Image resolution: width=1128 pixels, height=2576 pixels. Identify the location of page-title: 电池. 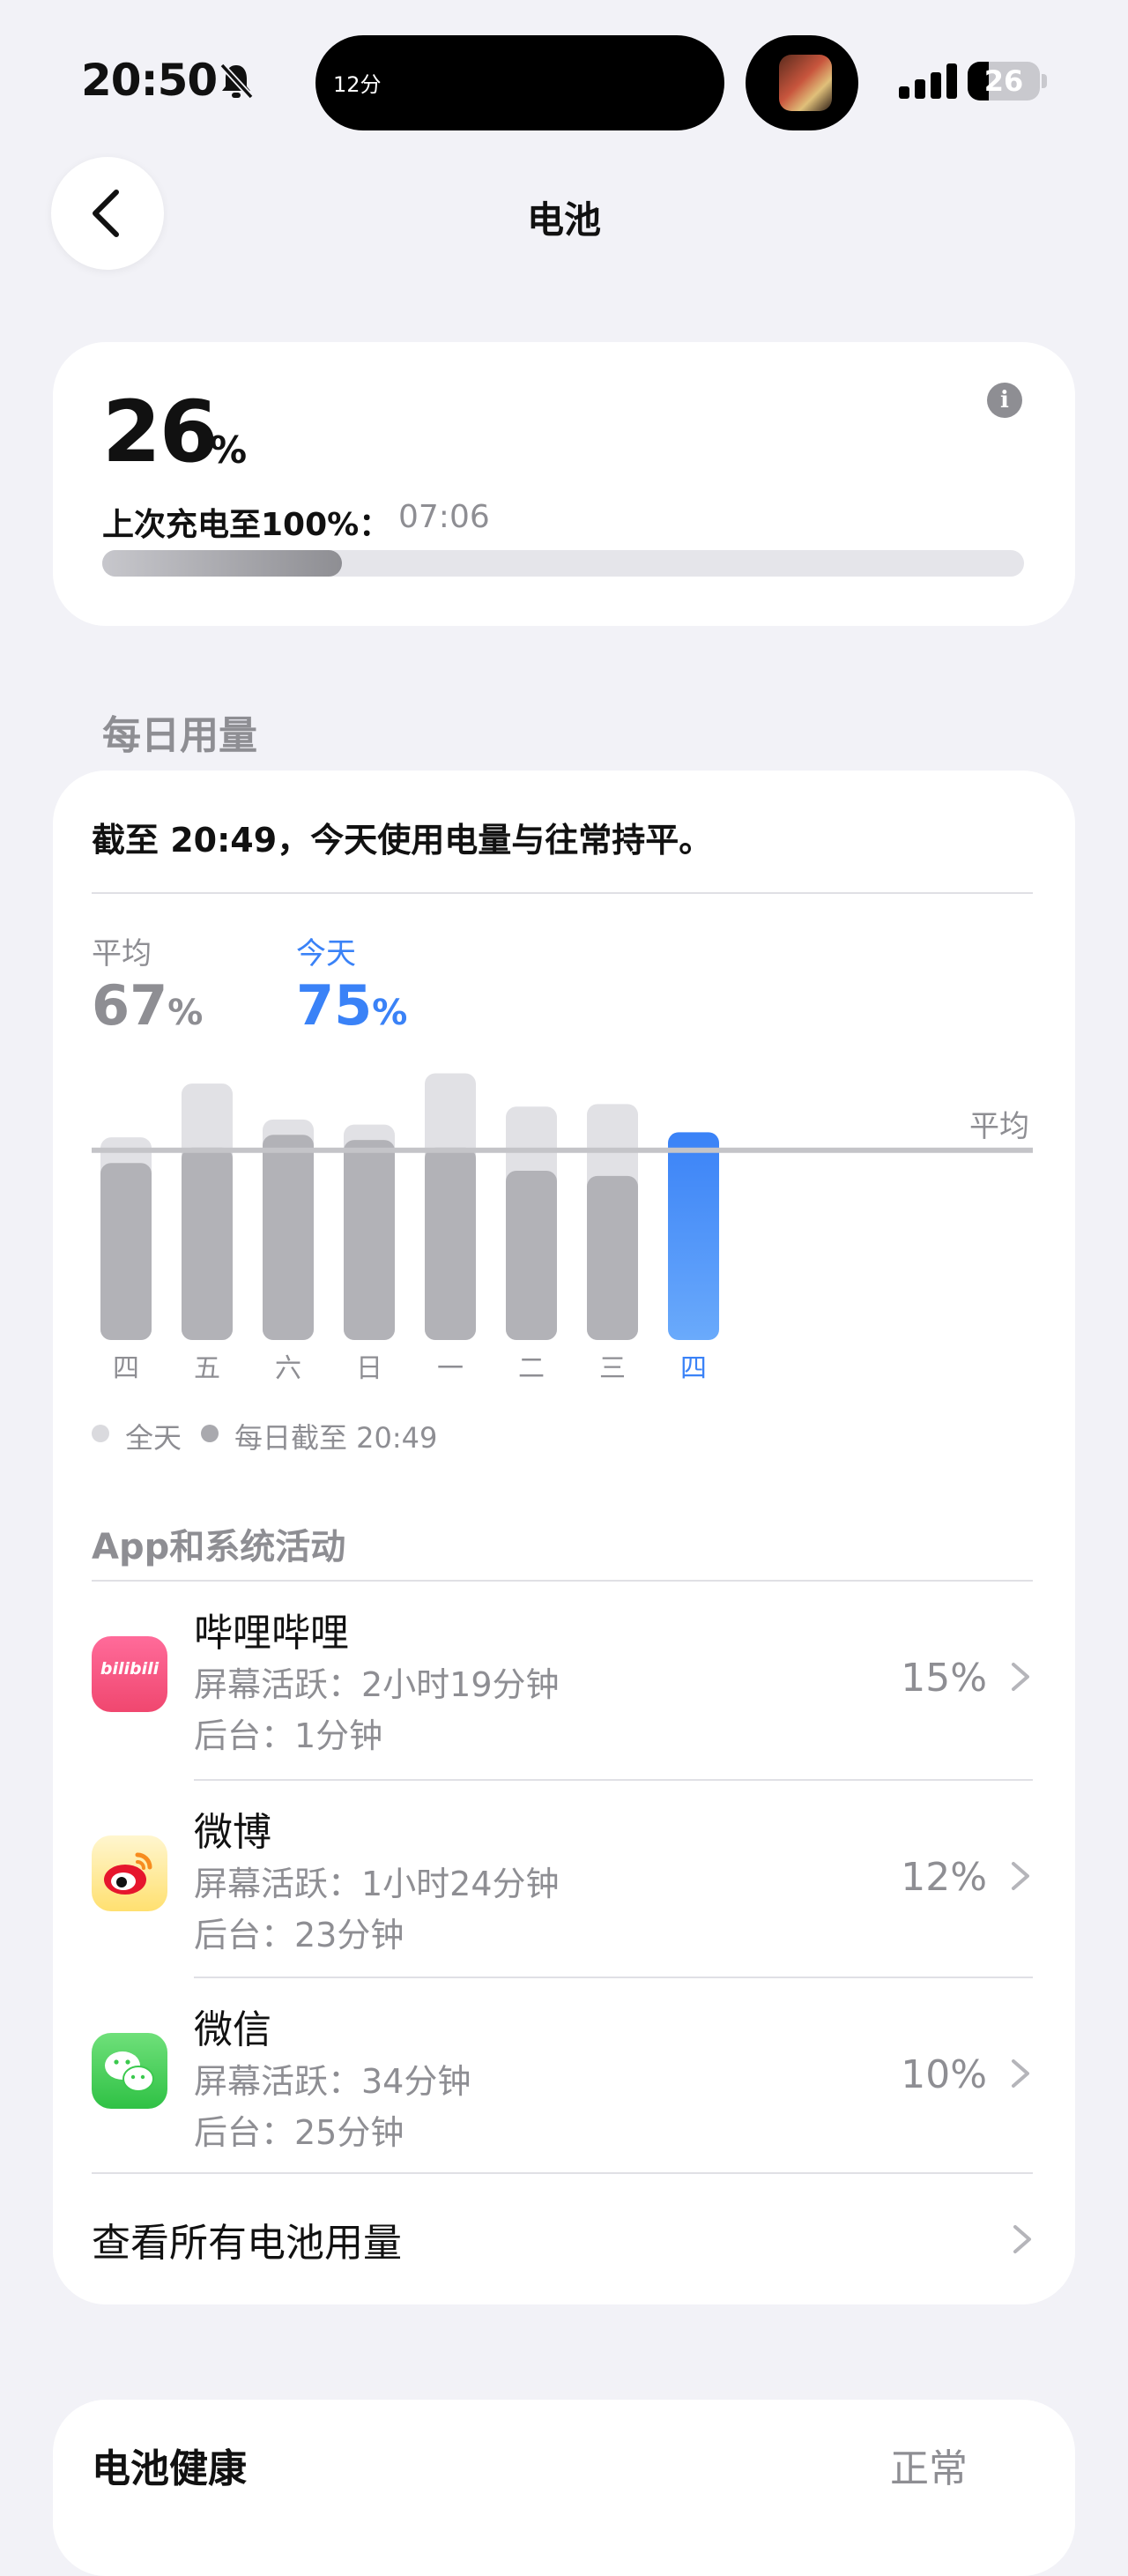
(563, 220).